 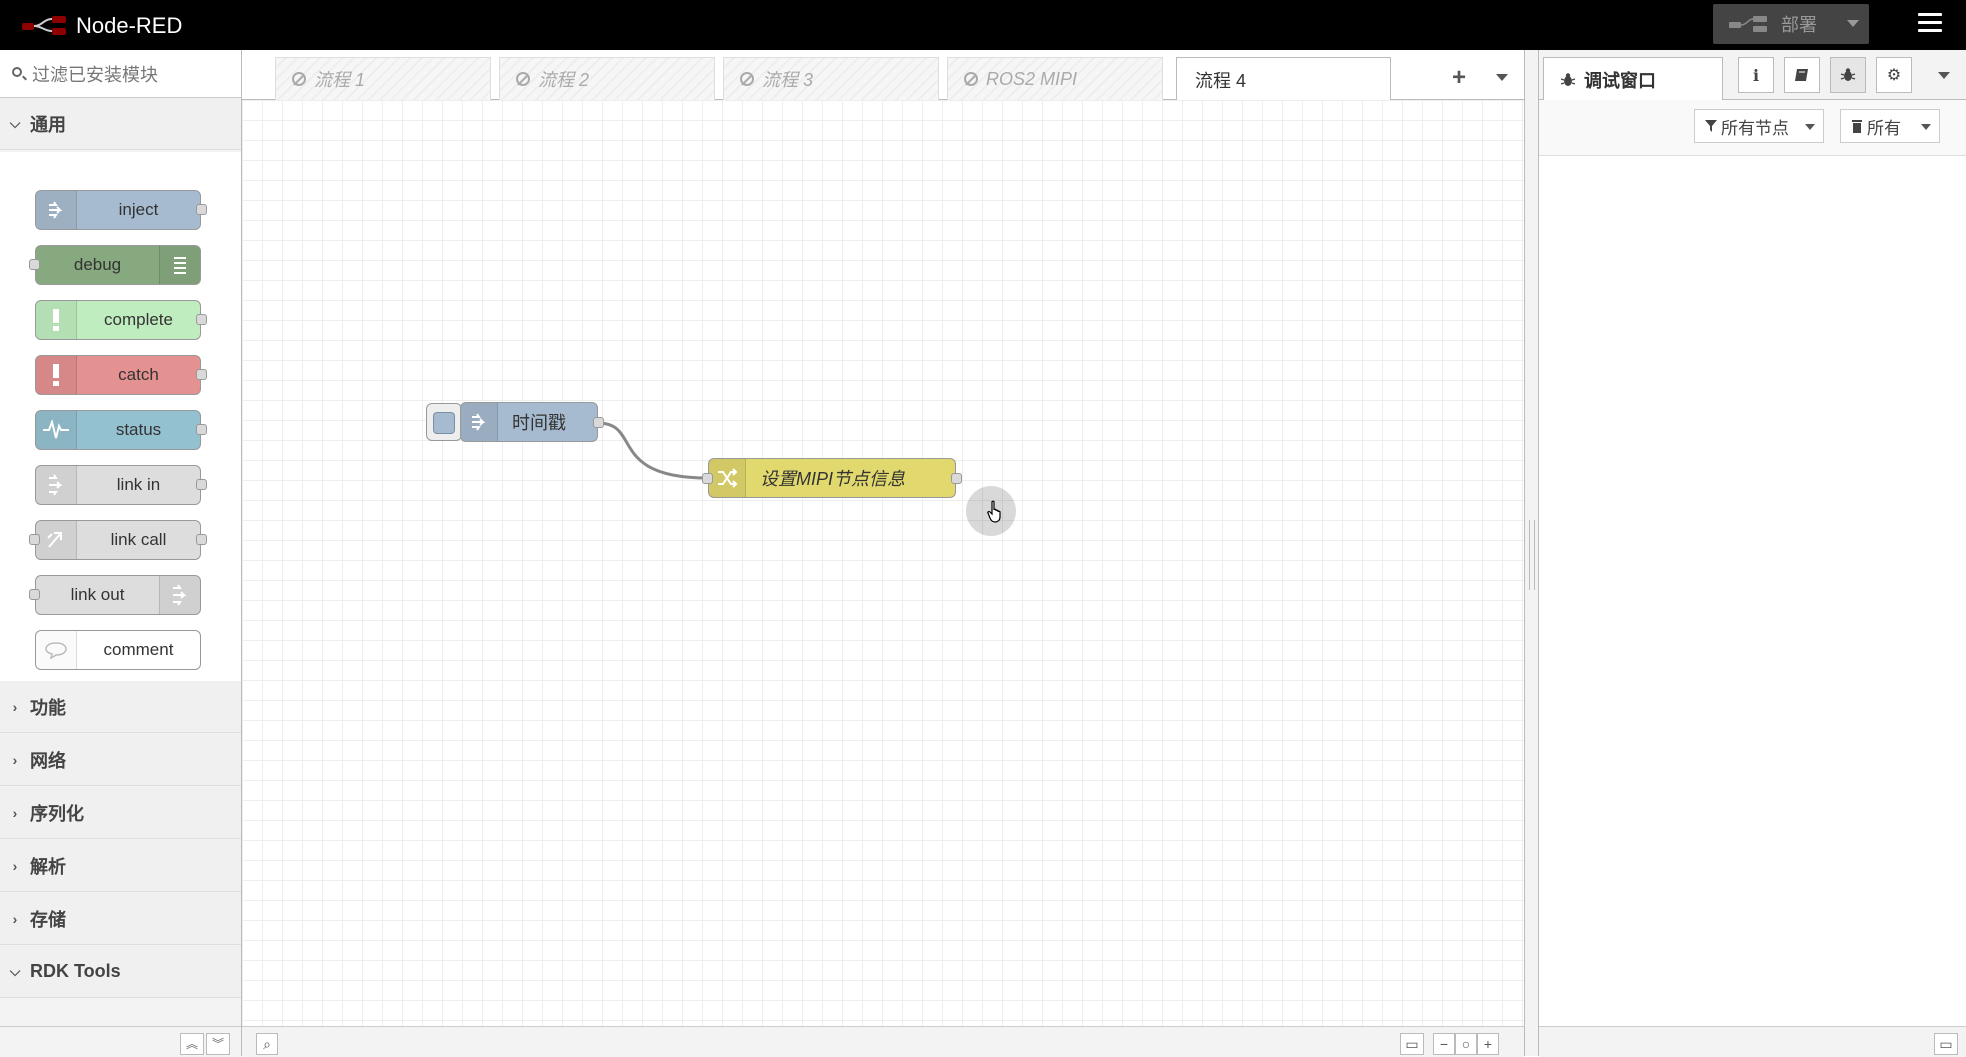 What do you see at coordinates (1531, 553) in the screenshot?
I see `sidebar-resize-handle` at bounding box center [1531, 553].